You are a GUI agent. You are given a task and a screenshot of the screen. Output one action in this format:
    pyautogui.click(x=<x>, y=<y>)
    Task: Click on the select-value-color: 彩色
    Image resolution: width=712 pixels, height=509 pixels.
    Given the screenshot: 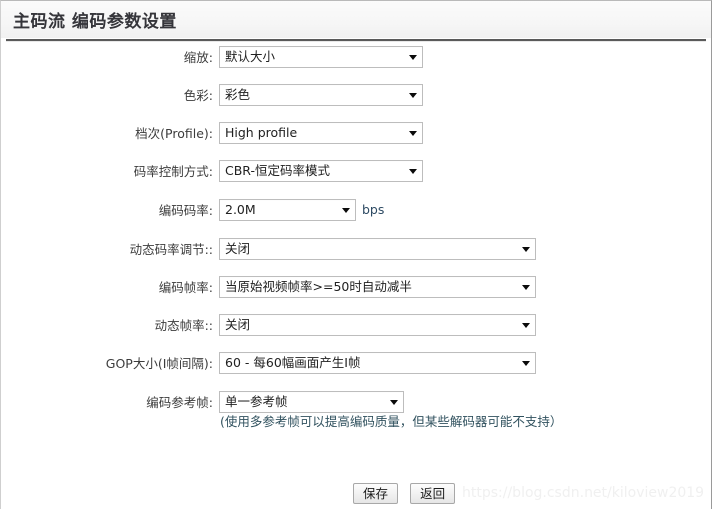 What is the action you would take?
    pyautogui.click(x=238, y=94)
    